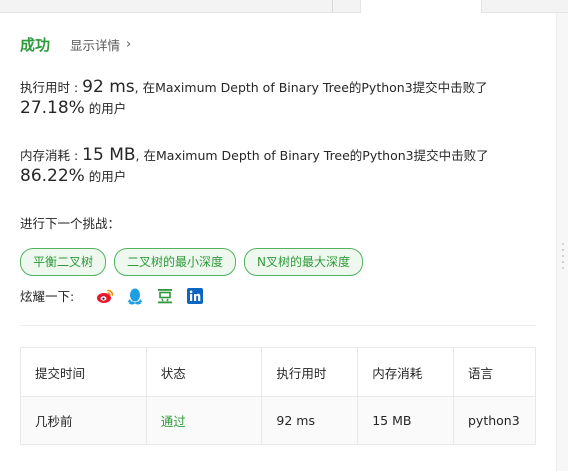 This screenshot has width=568, height=471. I want to click on chevron-right-icon: ›, so click(129, 44).